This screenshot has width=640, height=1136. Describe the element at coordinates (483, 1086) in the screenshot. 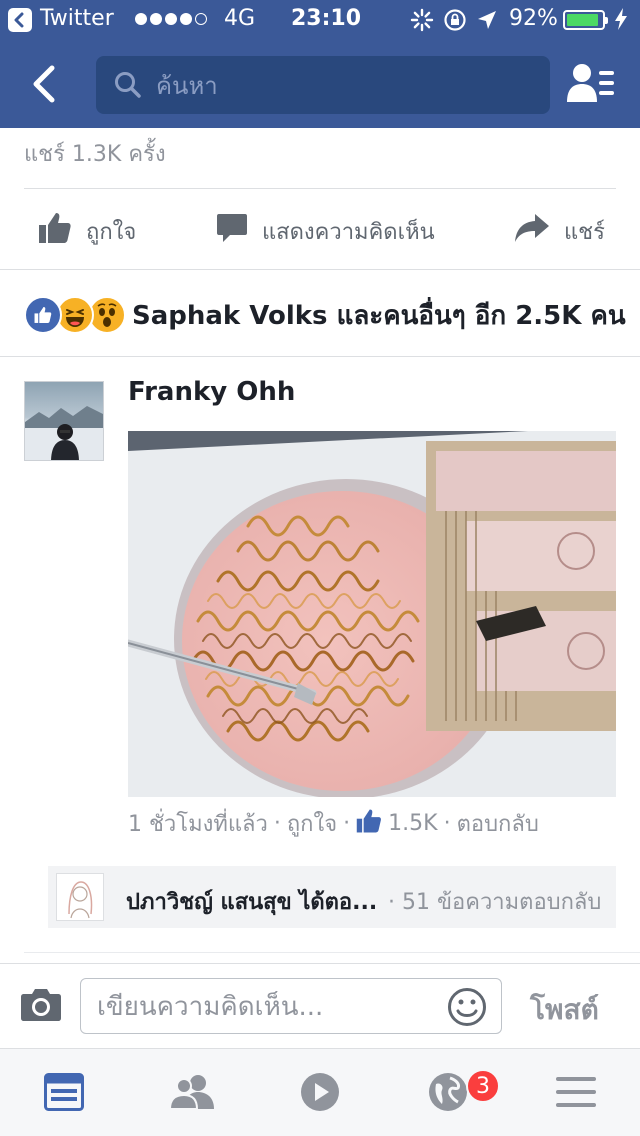

I see `notifications-badge: 3` at that location.